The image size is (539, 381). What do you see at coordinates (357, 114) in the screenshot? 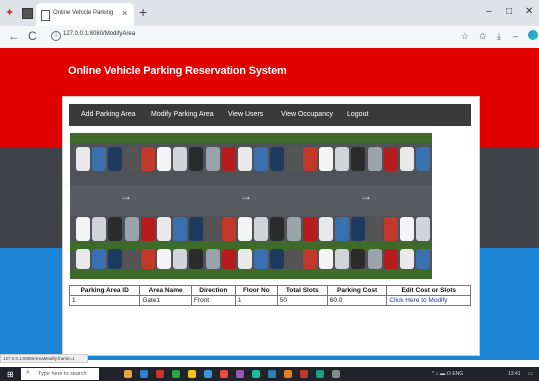
I see `menu-logout: Logout` at bounding box center [357, 114].